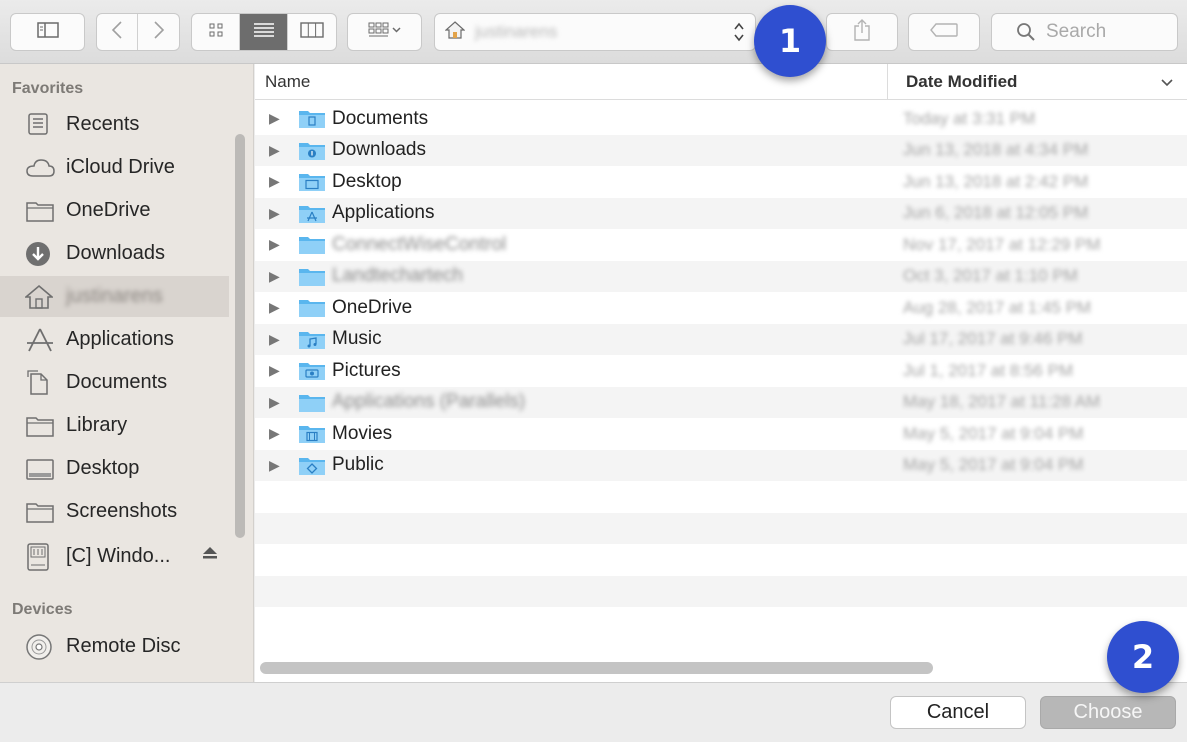  What do you see at coordinates (384, 32) in the screenshot?
I see `group-by-button` at bounding box center [384, 32].